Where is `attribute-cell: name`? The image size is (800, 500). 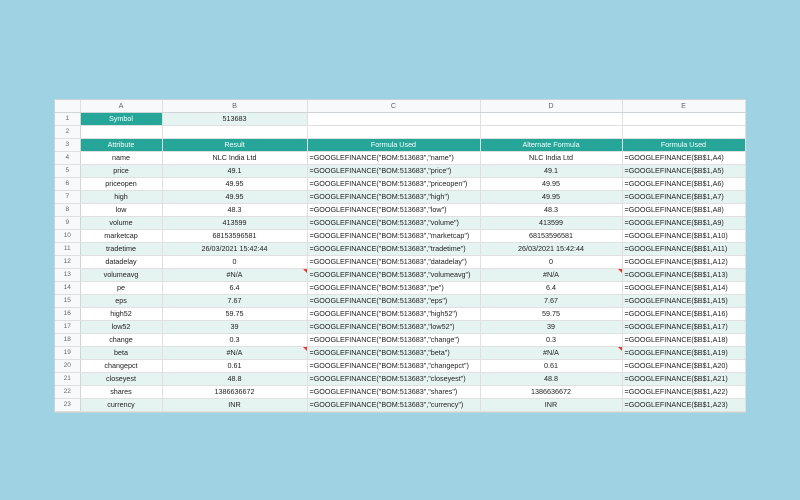
attribute-cell: name is located at coordinates (121, 158).